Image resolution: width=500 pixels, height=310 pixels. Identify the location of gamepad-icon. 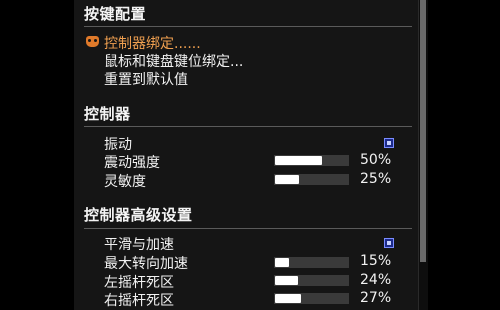
(92, 41).